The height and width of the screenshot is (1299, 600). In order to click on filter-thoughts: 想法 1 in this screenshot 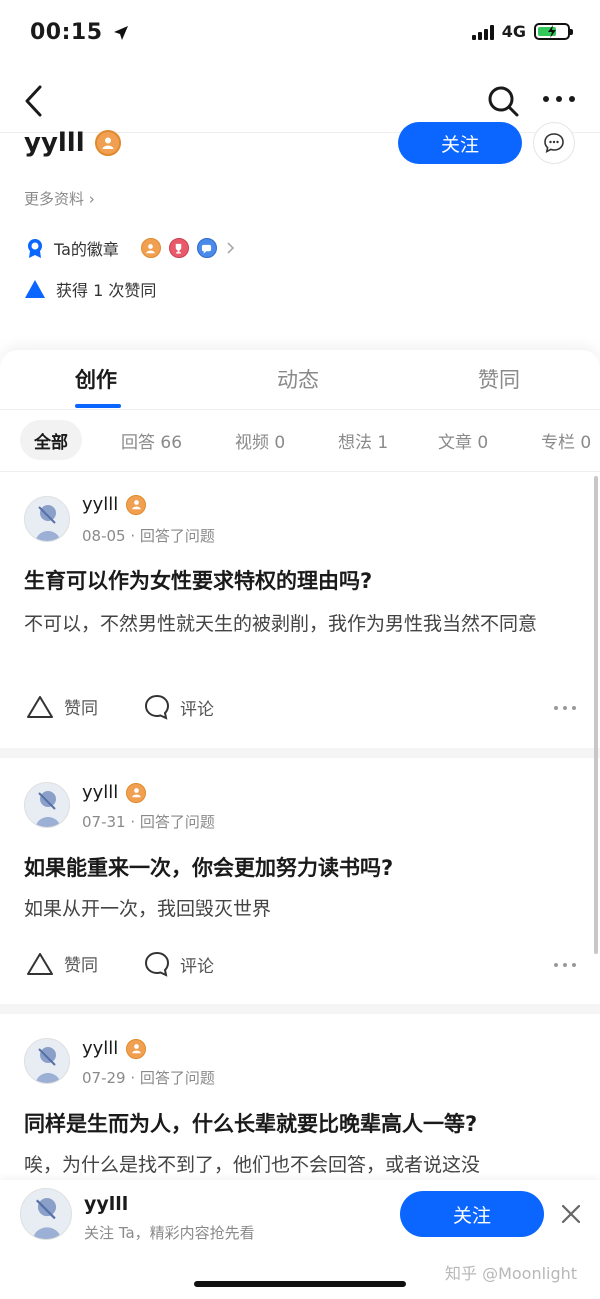, I will do `click(363, 440)`.